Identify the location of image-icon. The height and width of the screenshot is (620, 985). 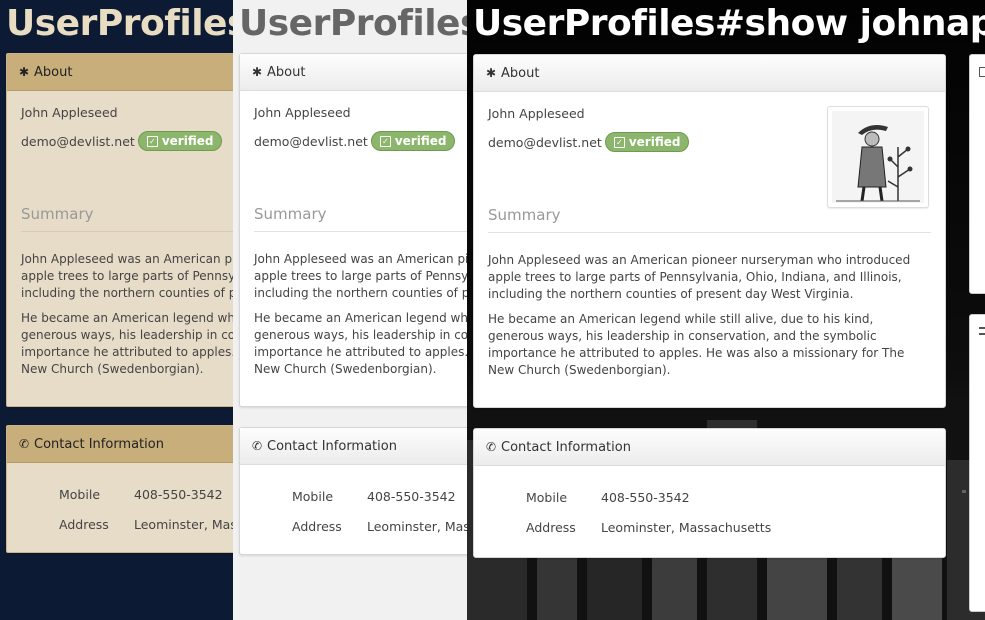
(982, 72).